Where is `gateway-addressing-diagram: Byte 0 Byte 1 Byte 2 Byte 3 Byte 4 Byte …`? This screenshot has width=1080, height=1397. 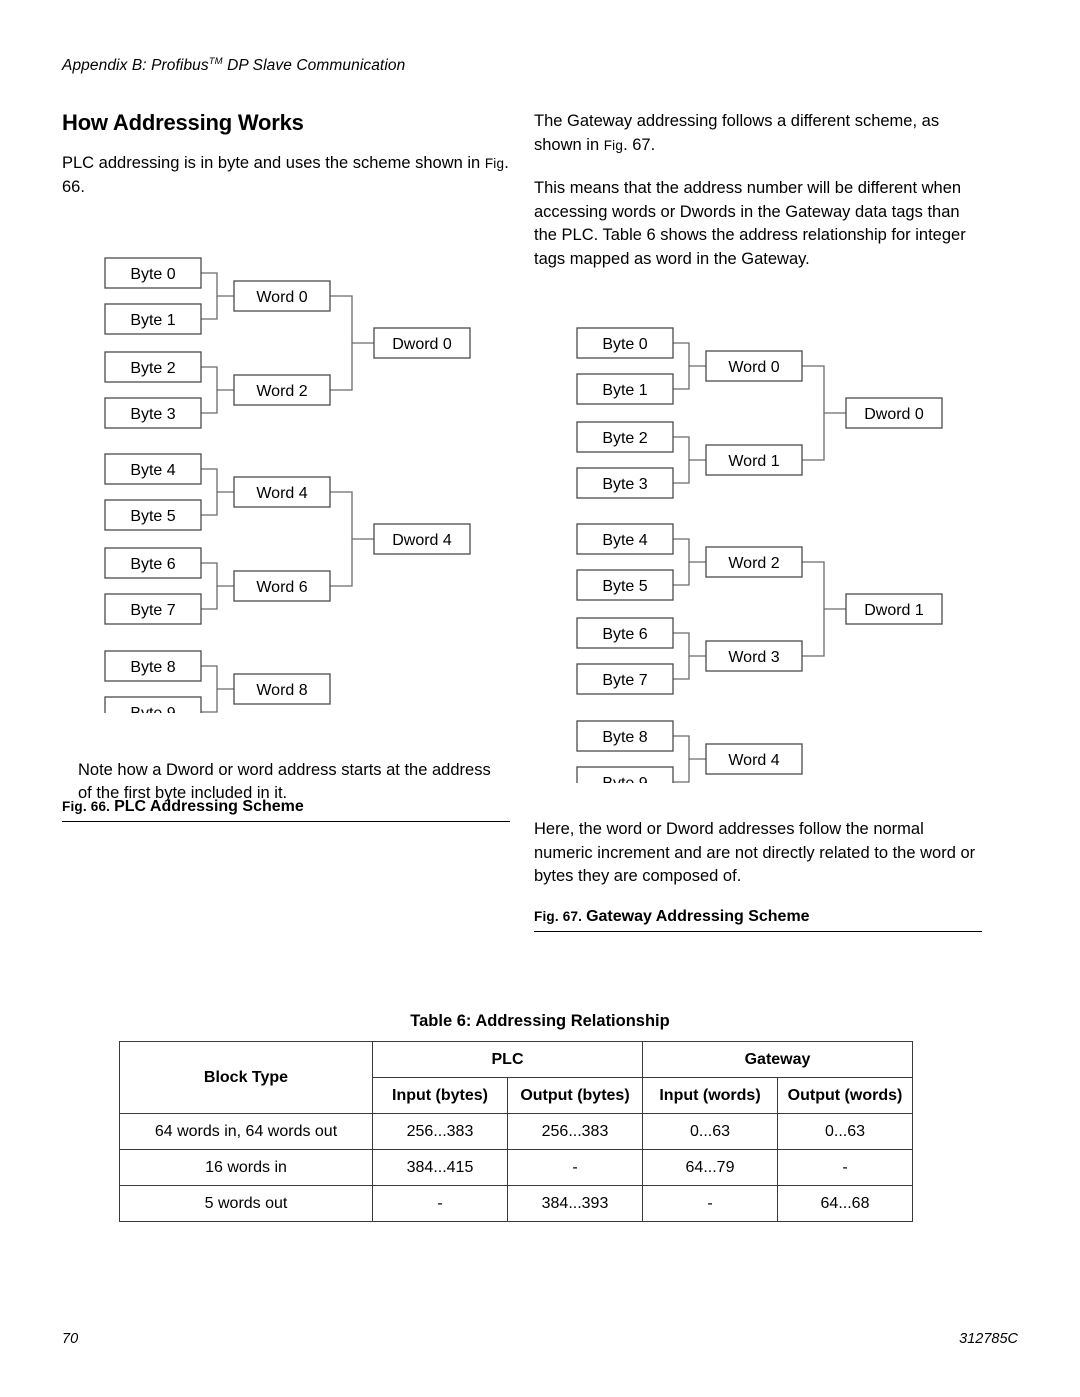
gateway-addressing-diagram: Byte 0 Byte 1 Byte 2 Byte 3 Byte 4 Byte … is located at coordinates (758, 555).